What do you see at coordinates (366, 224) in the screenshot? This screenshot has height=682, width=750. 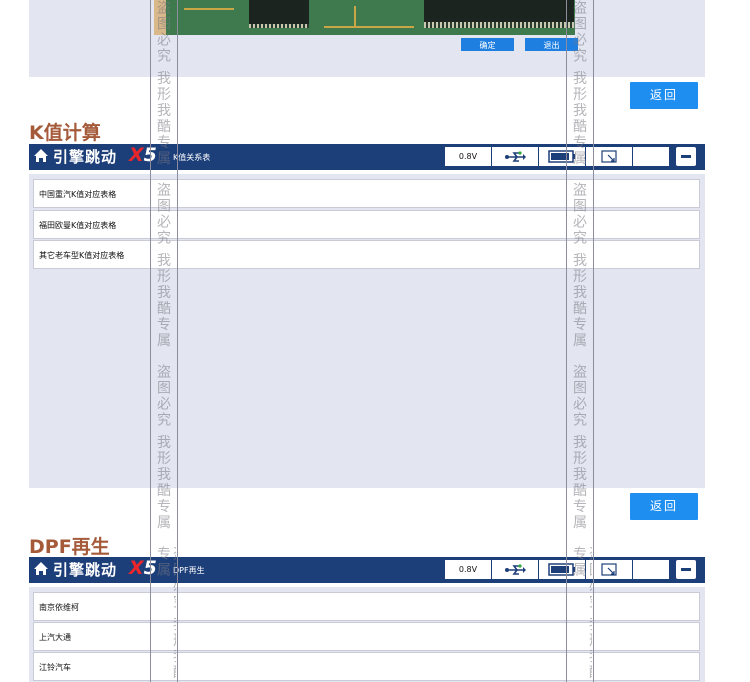 I see `list-item: 福田欧曼K值对应表格` at bounding box center [366, 224].